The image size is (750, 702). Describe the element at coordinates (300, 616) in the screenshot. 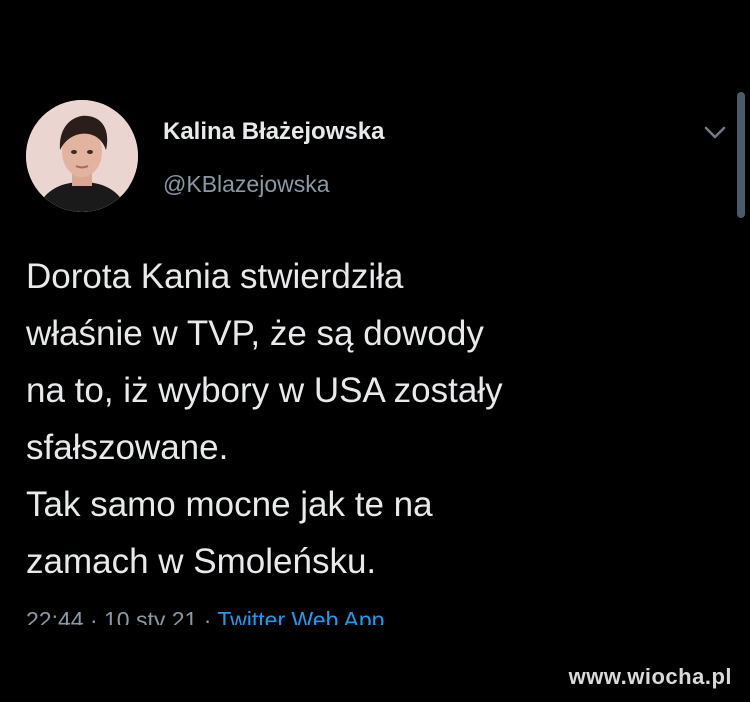

I see `tweet-source-app: Twitter Web App` at that location.